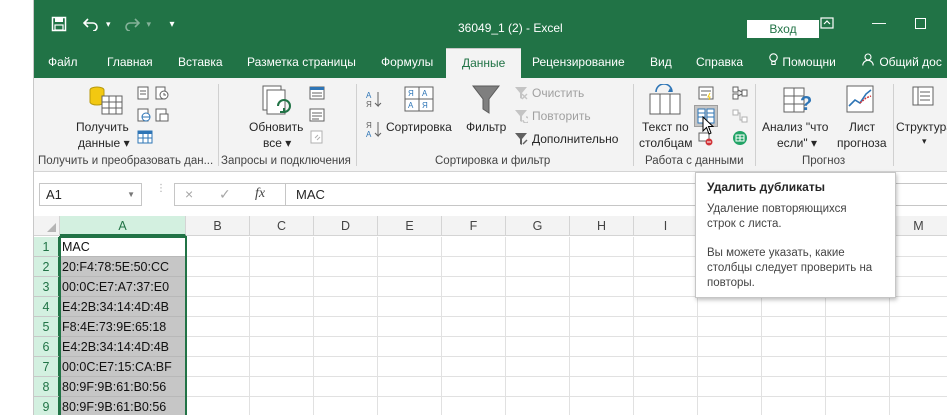 The height and width of the screenshot is (415, 947). What do you see at coordinates (419, 100) in the screenshot?
I see `sort-dialog-icon: ЯAAЯ` at bounding box center [419, 100].